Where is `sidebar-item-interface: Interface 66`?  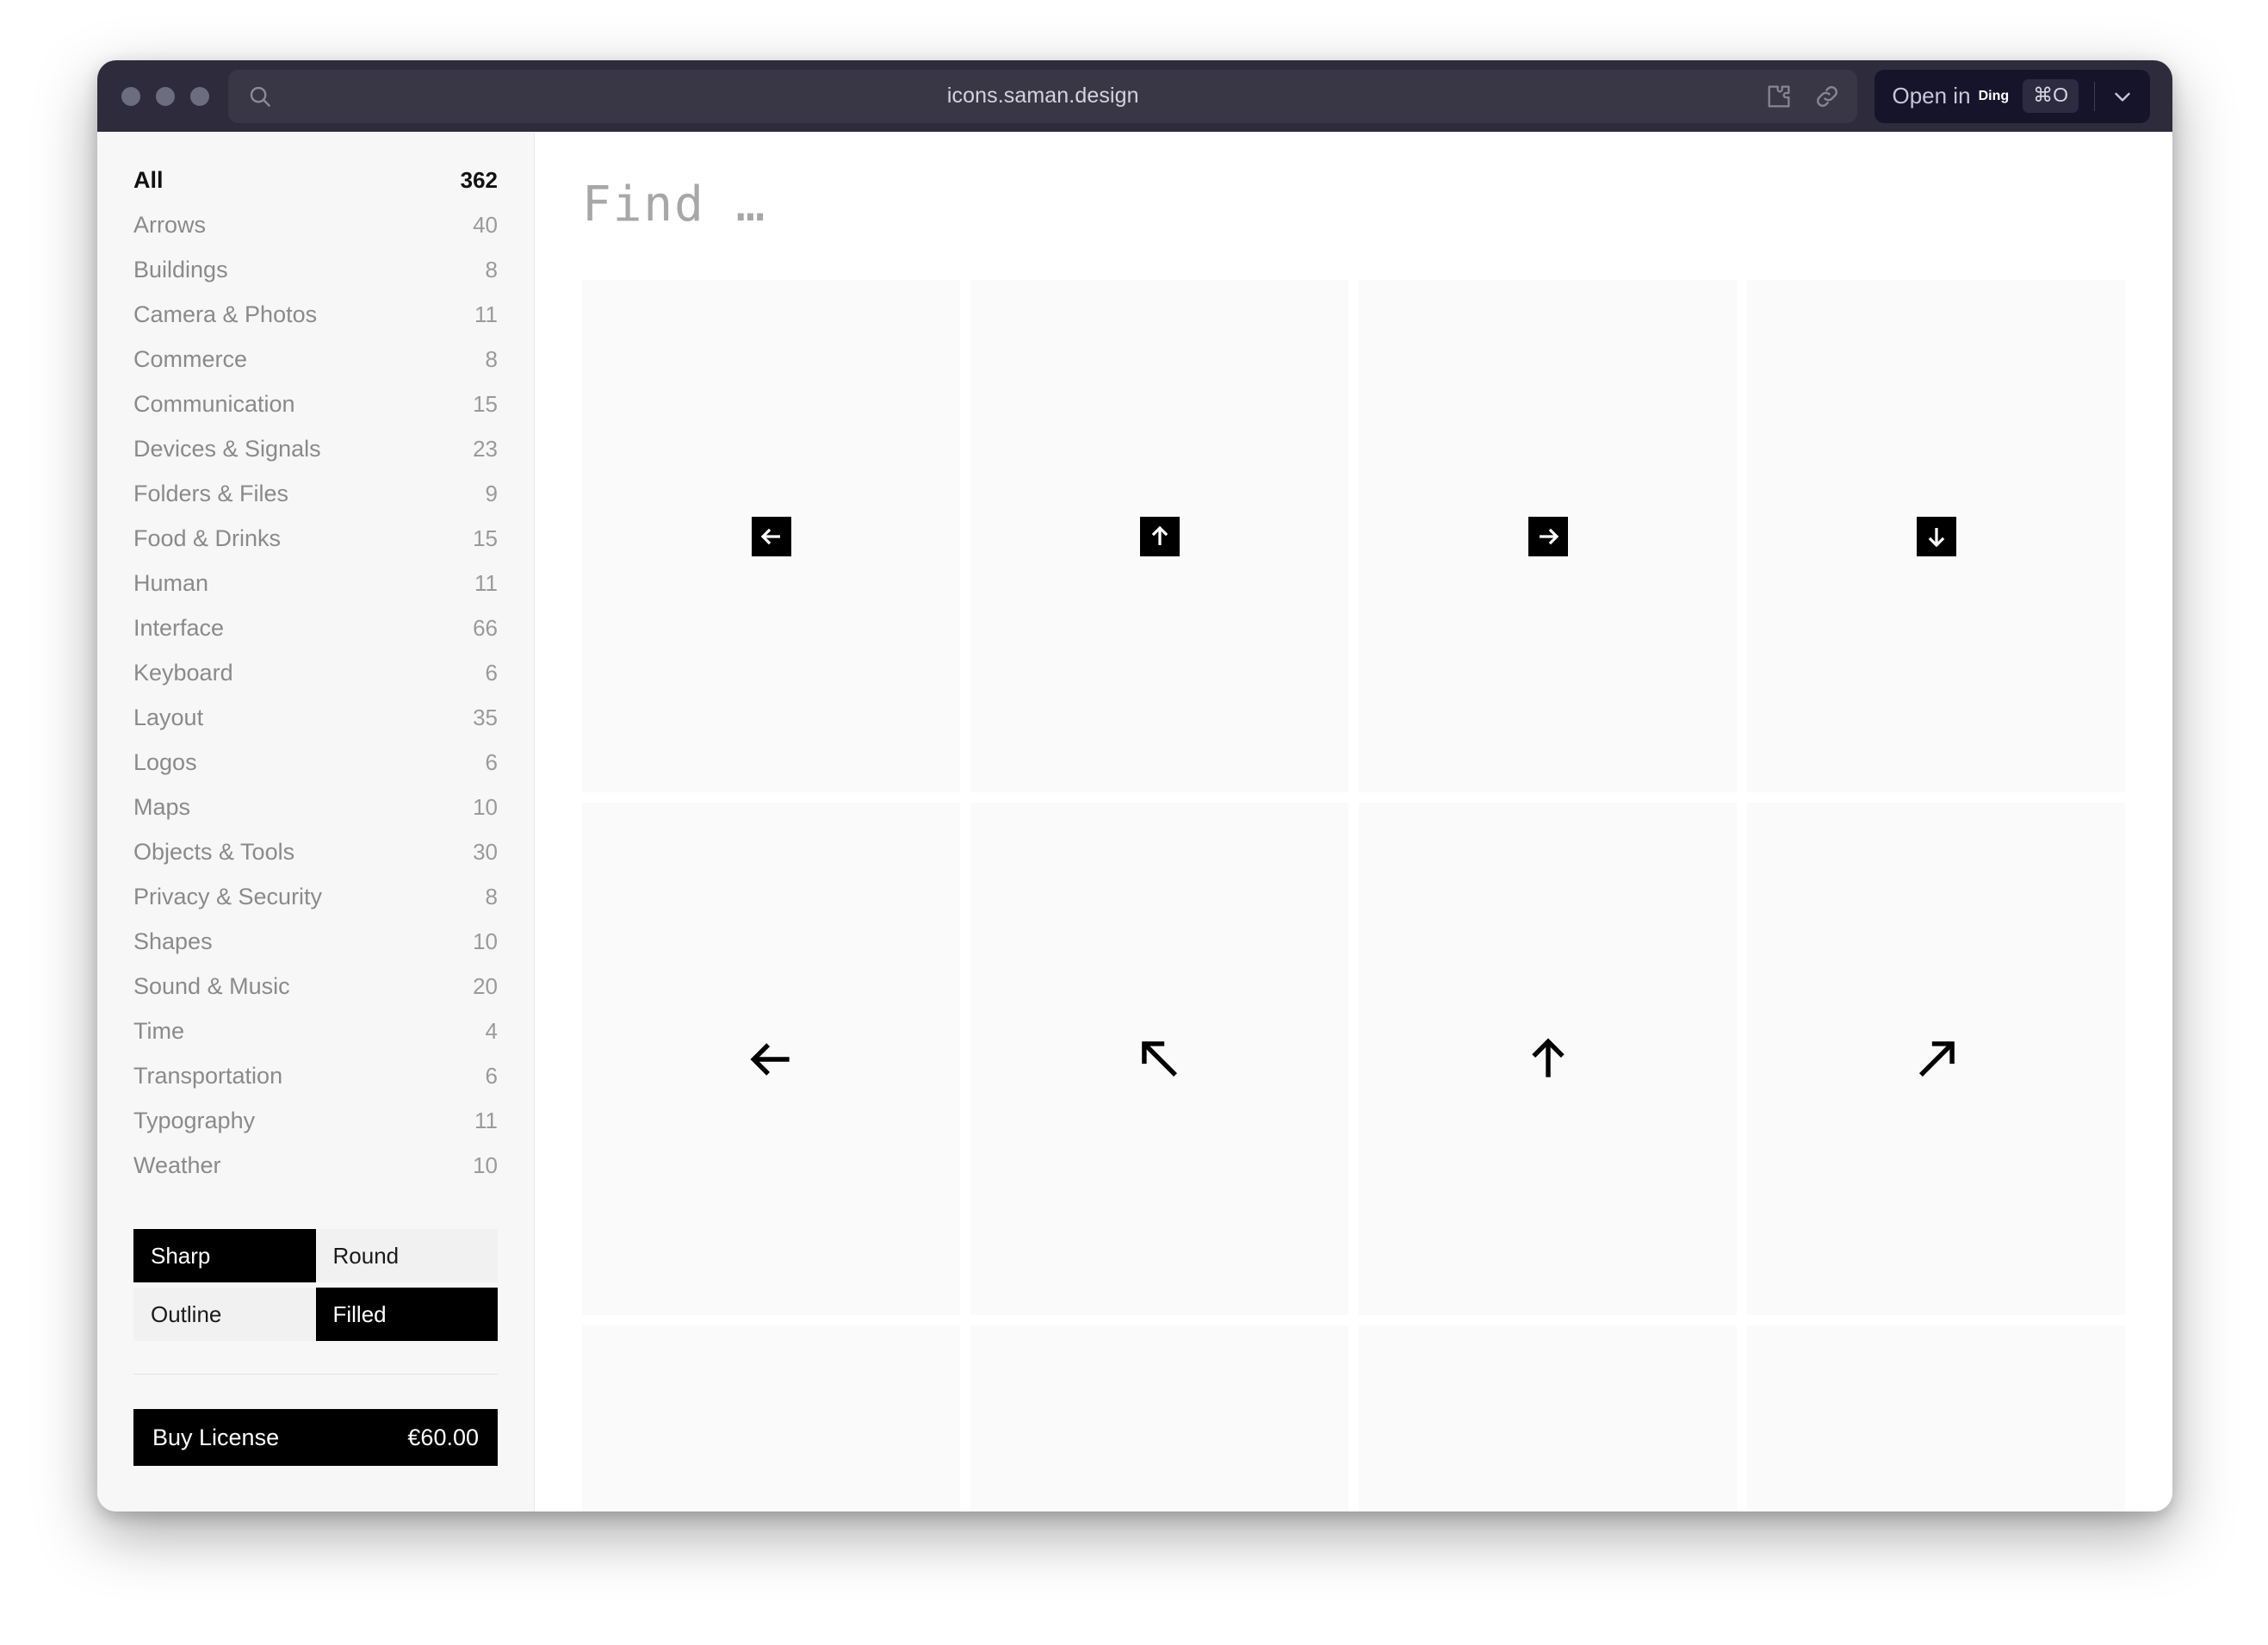 sidebar-item-interface: Interface 66 is located at coordinates (315, 627).